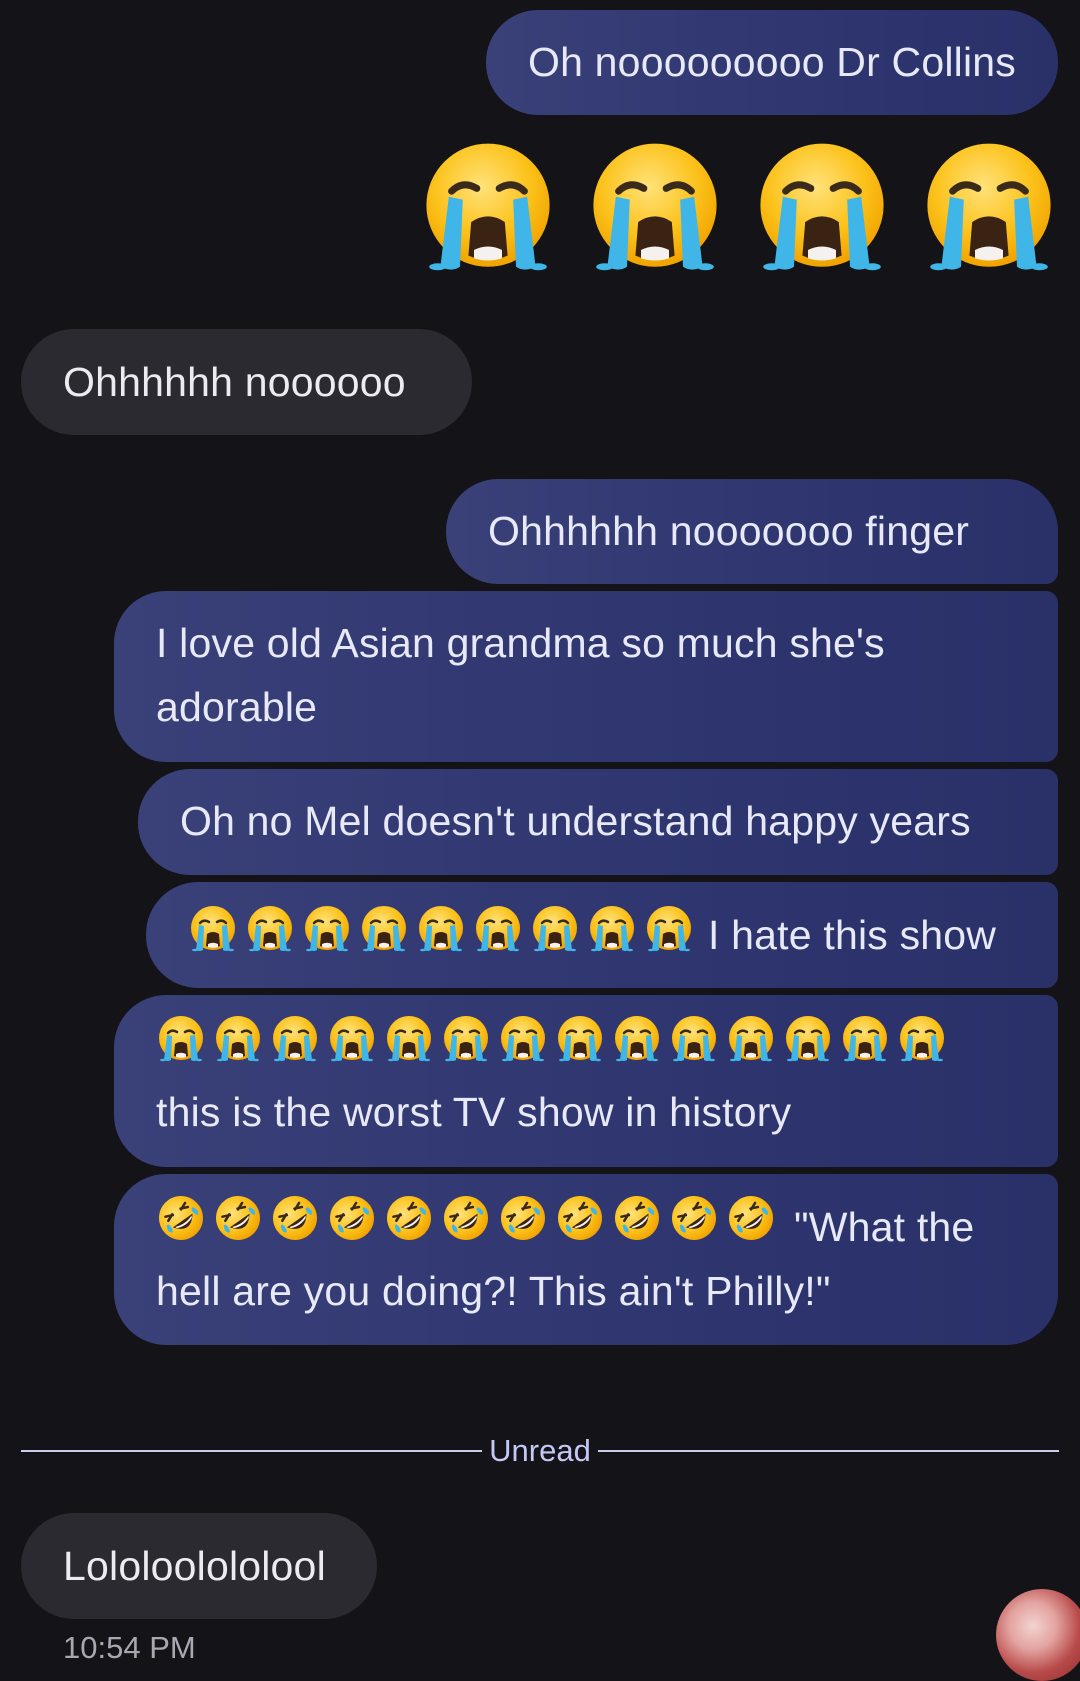 This screenshot has width=1080, height=1681. I want to click on message-text: I hate this show, so click(852, 935).